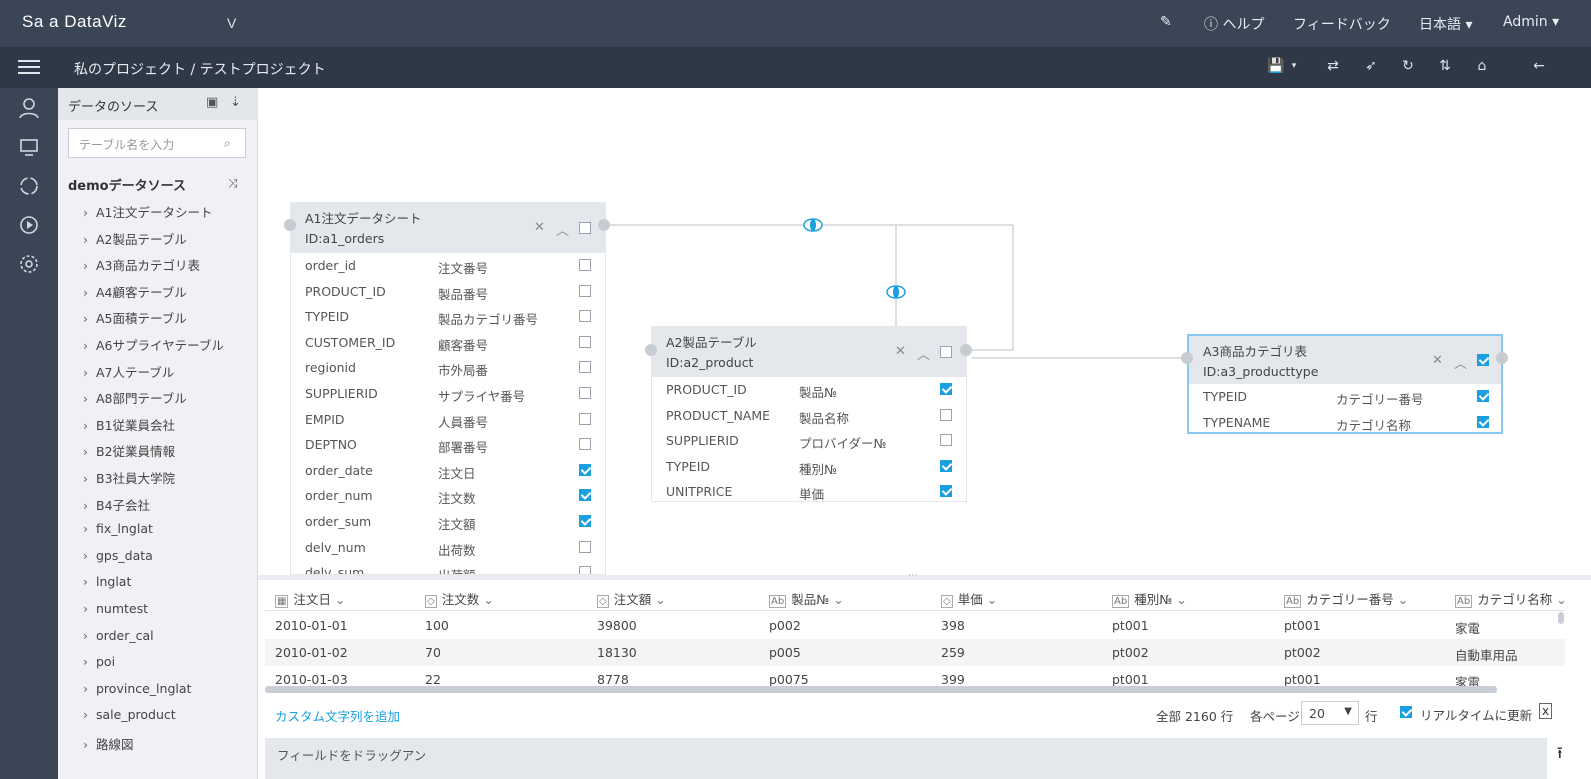 This screenshot has height=779, width=1591. What do you see at coordinates (1445, 24) in the screenshot?
I see `language-menu: 日本語 ▾` at bounding box center [1445, 24].